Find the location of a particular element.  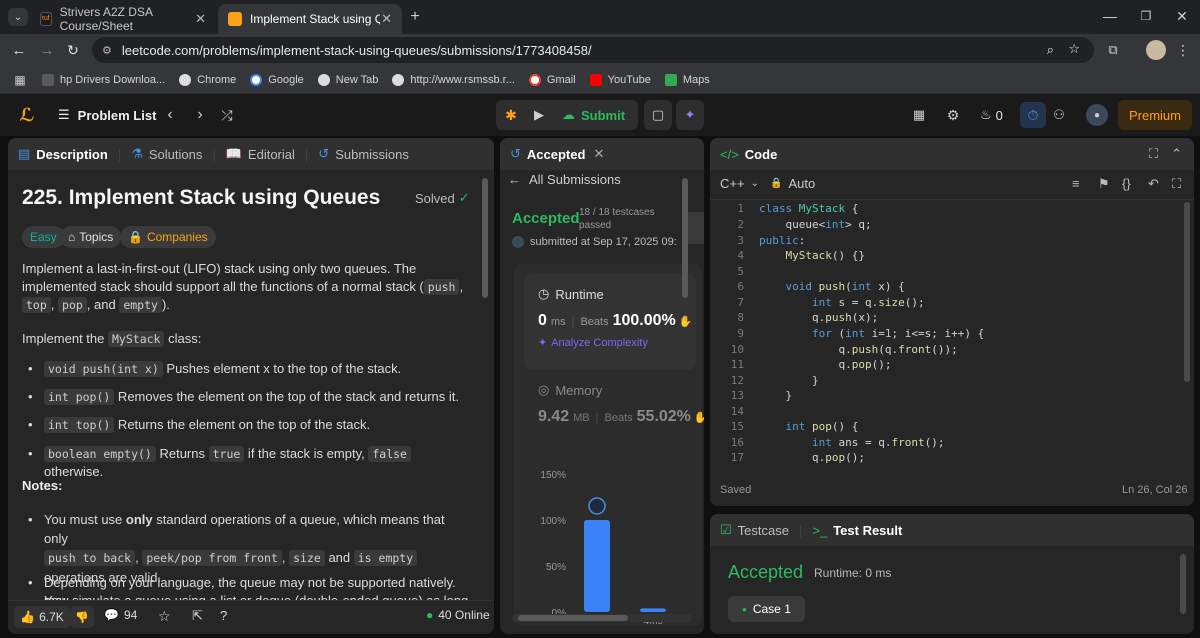

next-problem-icon: › is located at coordinates (200, 115).